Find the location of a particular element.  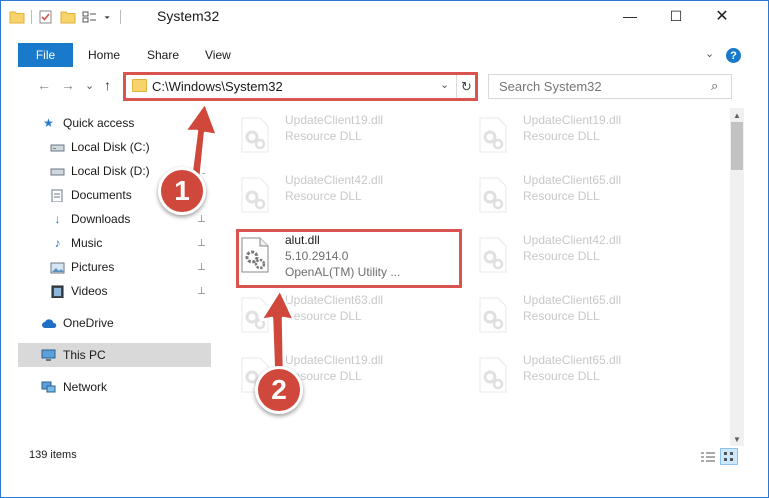

file-highlight-box is located at coordinates (349, 258).